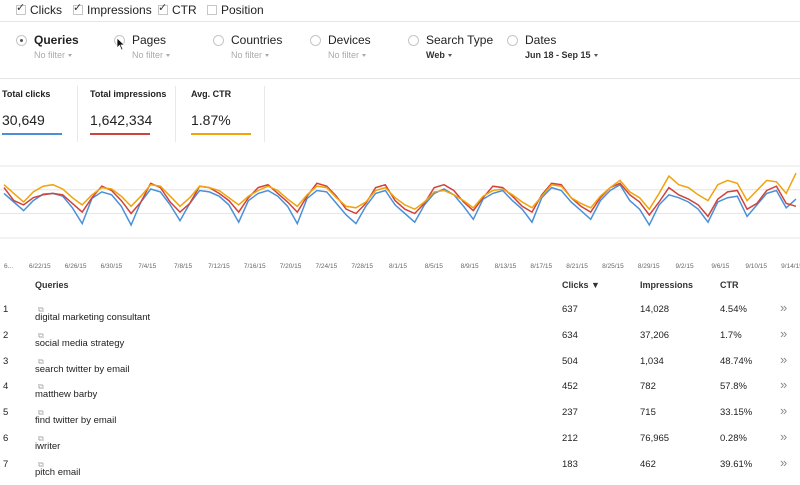  Describe the element at coordinates (570, 438) in the screenshot. I see `clicks-cell: 212` at that location.